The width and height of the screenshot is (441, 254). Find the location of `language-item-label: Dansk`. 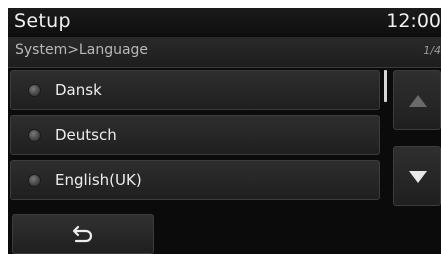

language-item-label: Dansk is located at coordinates (78, 90).